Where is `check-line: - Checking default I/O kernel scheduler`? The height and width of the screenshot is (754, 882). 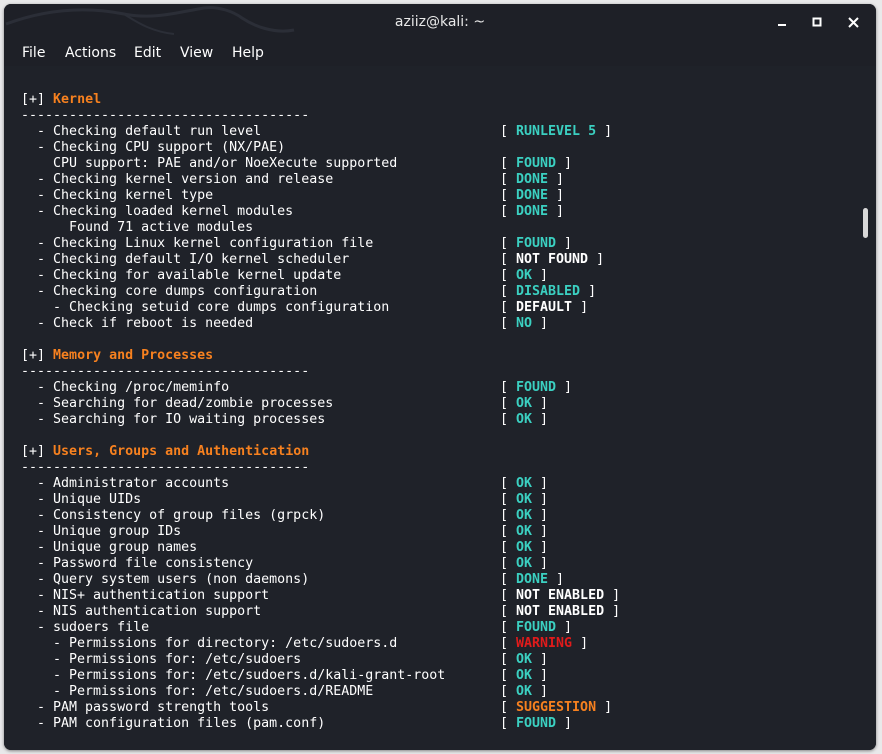 check-line: - Checking default I/O kernel scheduler is located at coordinates (185, 260).